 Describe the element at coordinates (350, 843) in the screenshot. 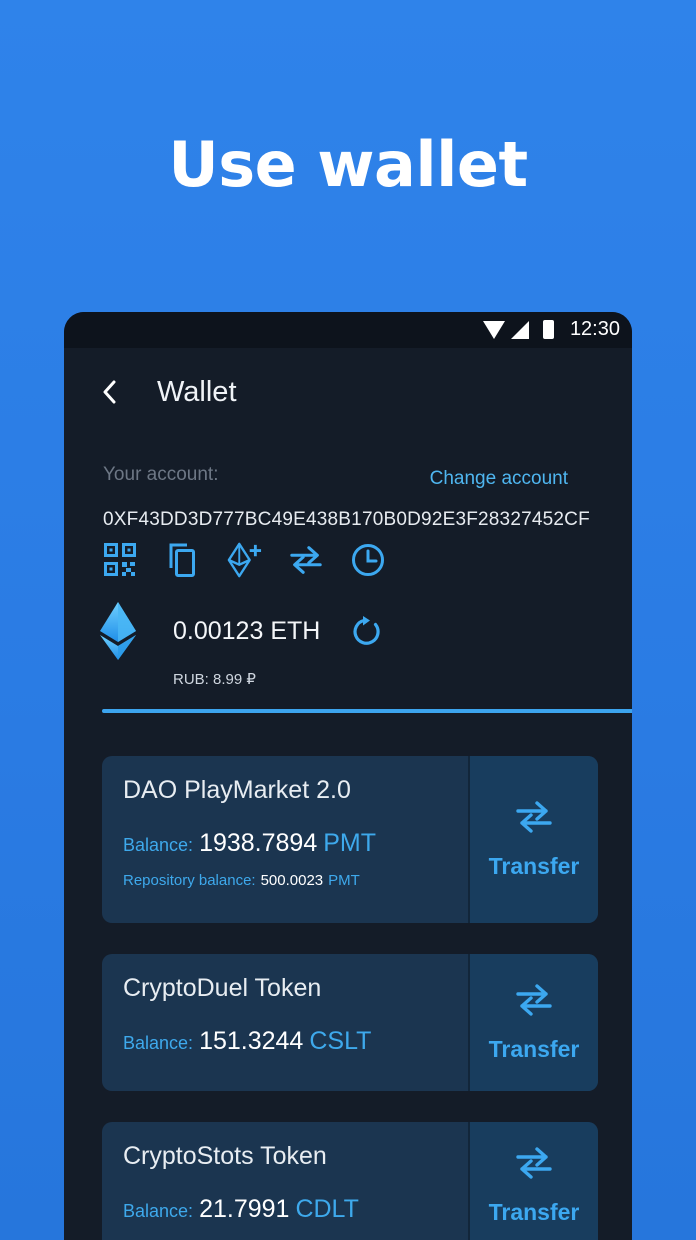

I see `balance-unit: PMT` at that location.